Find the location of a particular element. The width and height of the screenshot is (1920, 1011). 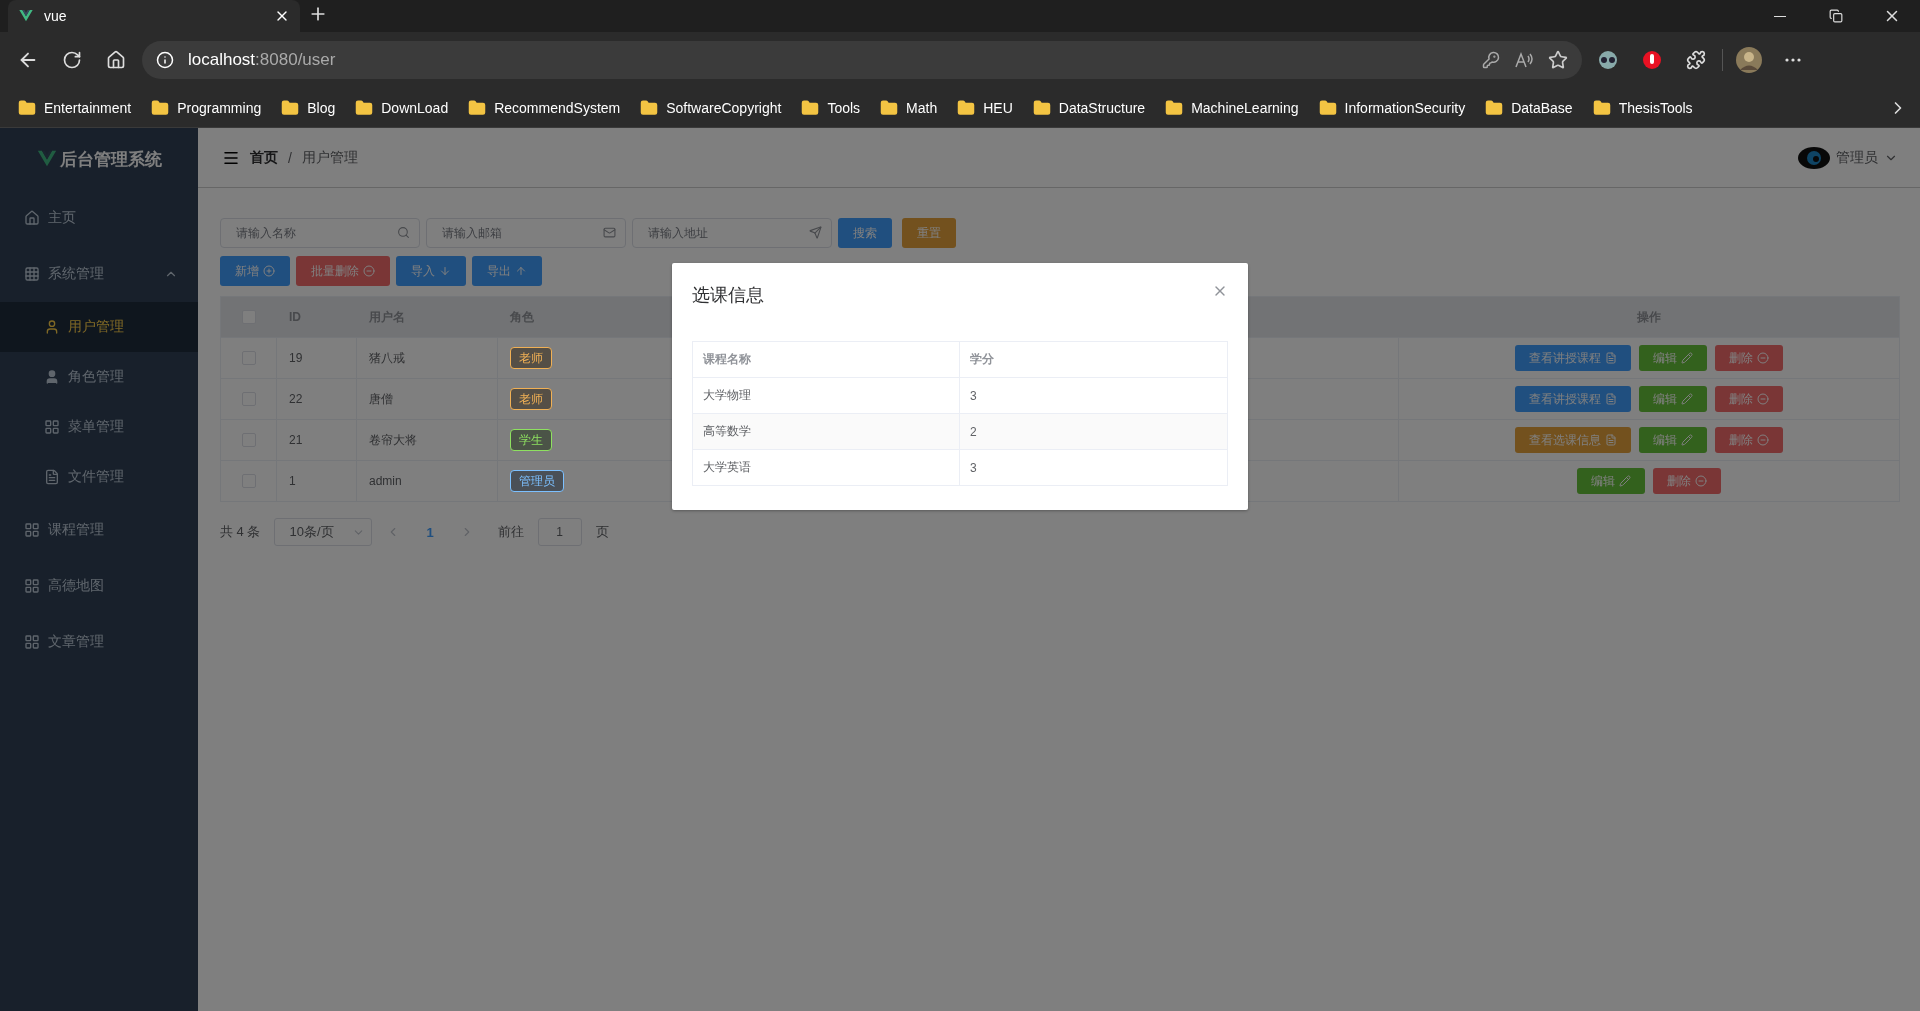

bookmark-folder: RecommendSystem is located at coordinates (557, 107).